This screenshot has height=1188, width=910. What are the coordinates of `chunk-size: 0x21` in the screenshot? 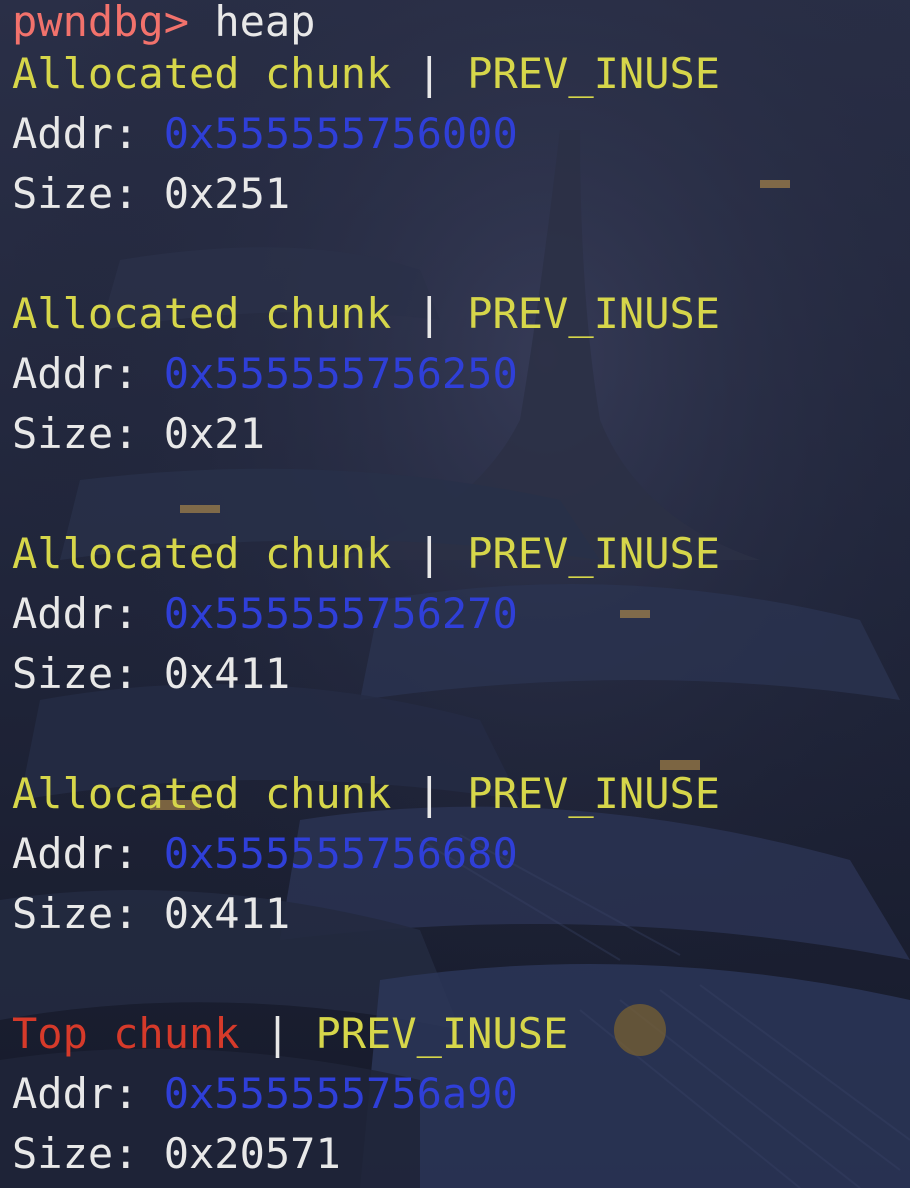 It's located at (214, 433).